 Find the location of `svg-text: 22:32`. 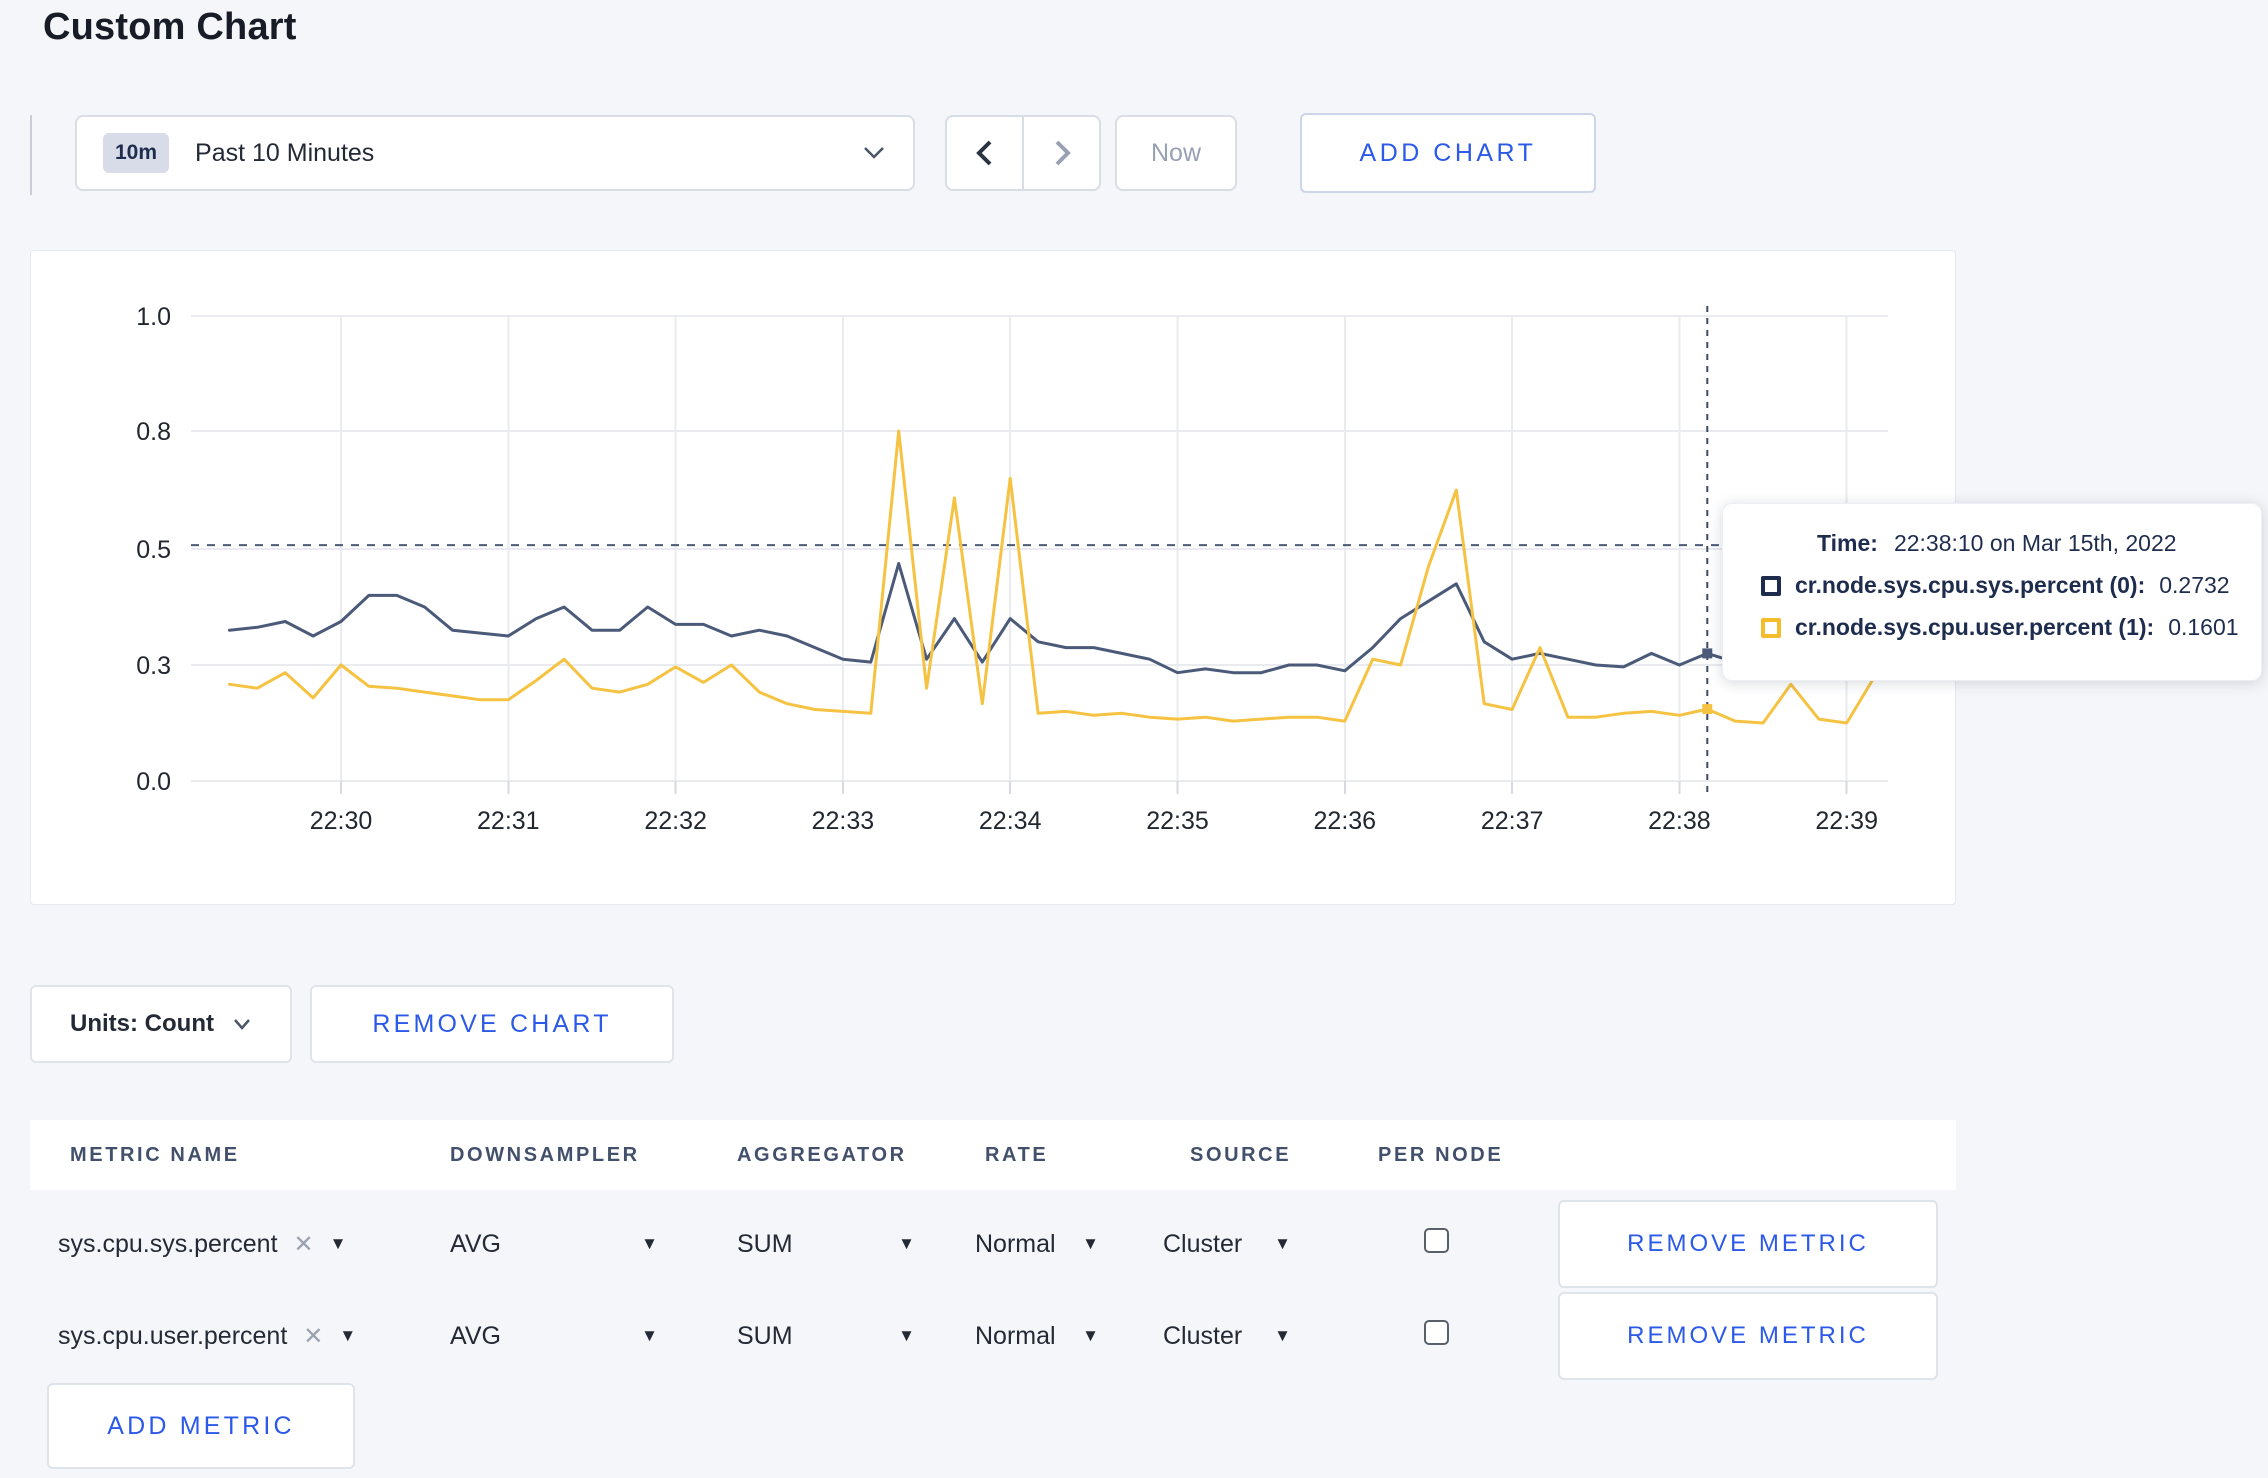

svg-text: 22:32 is located at coordinates (675, 821).